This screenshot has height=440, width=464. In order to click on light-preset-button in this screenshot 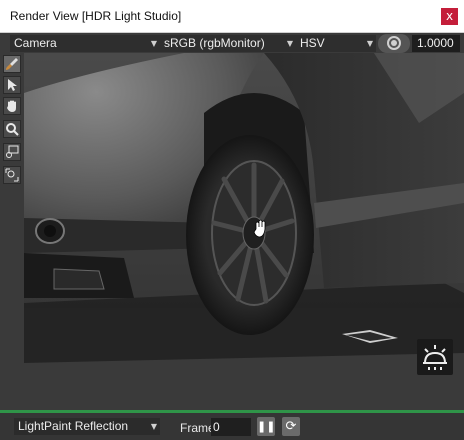, I will do `click(435, 357)`.